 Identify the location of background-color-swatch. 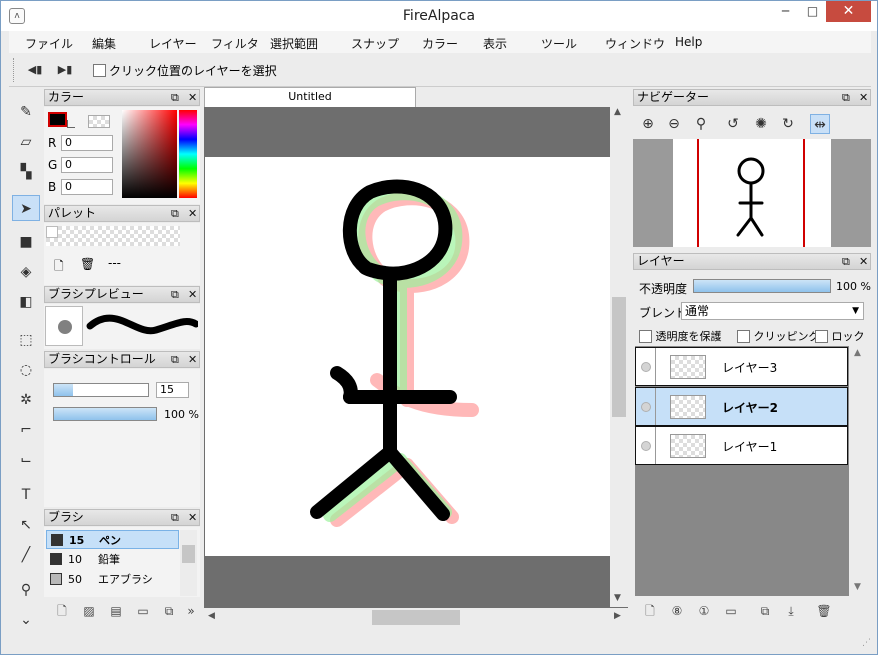
(99, 121).